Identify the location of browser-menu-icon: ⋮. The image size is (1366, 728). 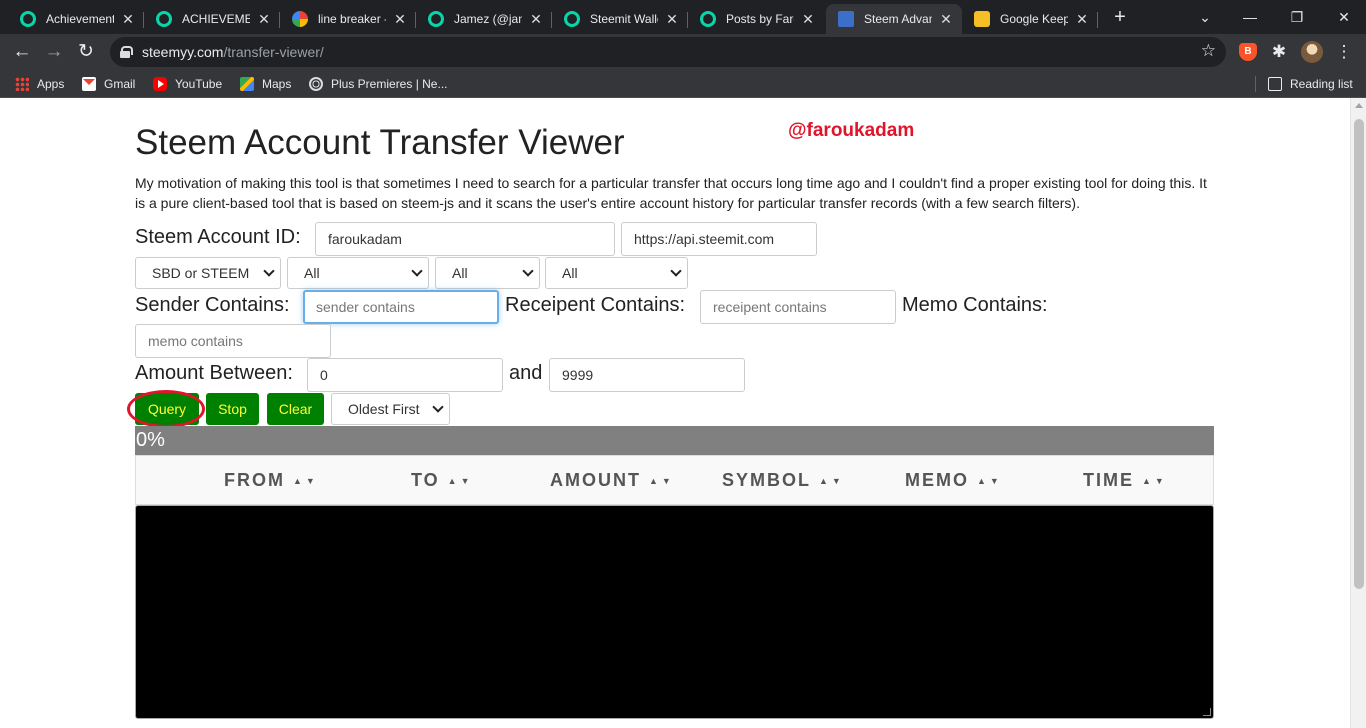
(1344, 52).